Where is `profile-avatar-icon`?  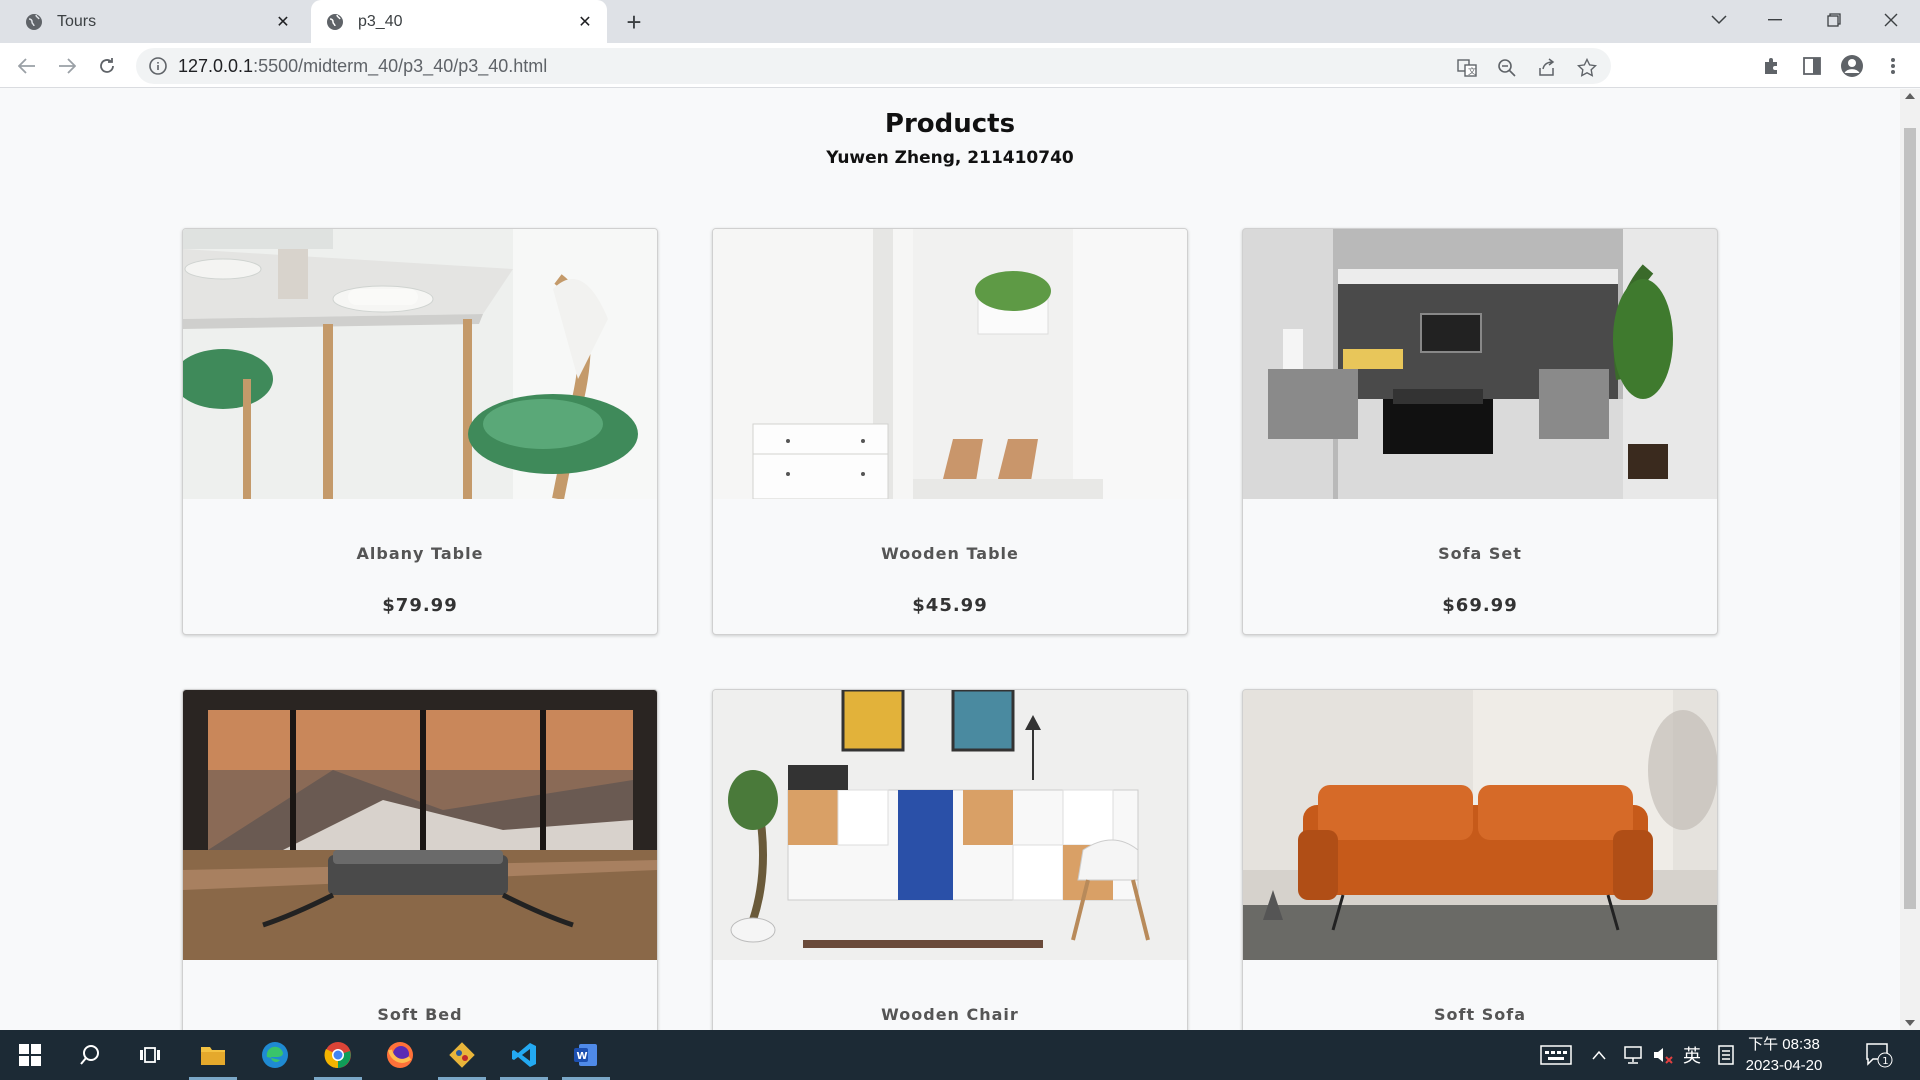
profile-avatar-icon is located at coordinates (1852, 66).